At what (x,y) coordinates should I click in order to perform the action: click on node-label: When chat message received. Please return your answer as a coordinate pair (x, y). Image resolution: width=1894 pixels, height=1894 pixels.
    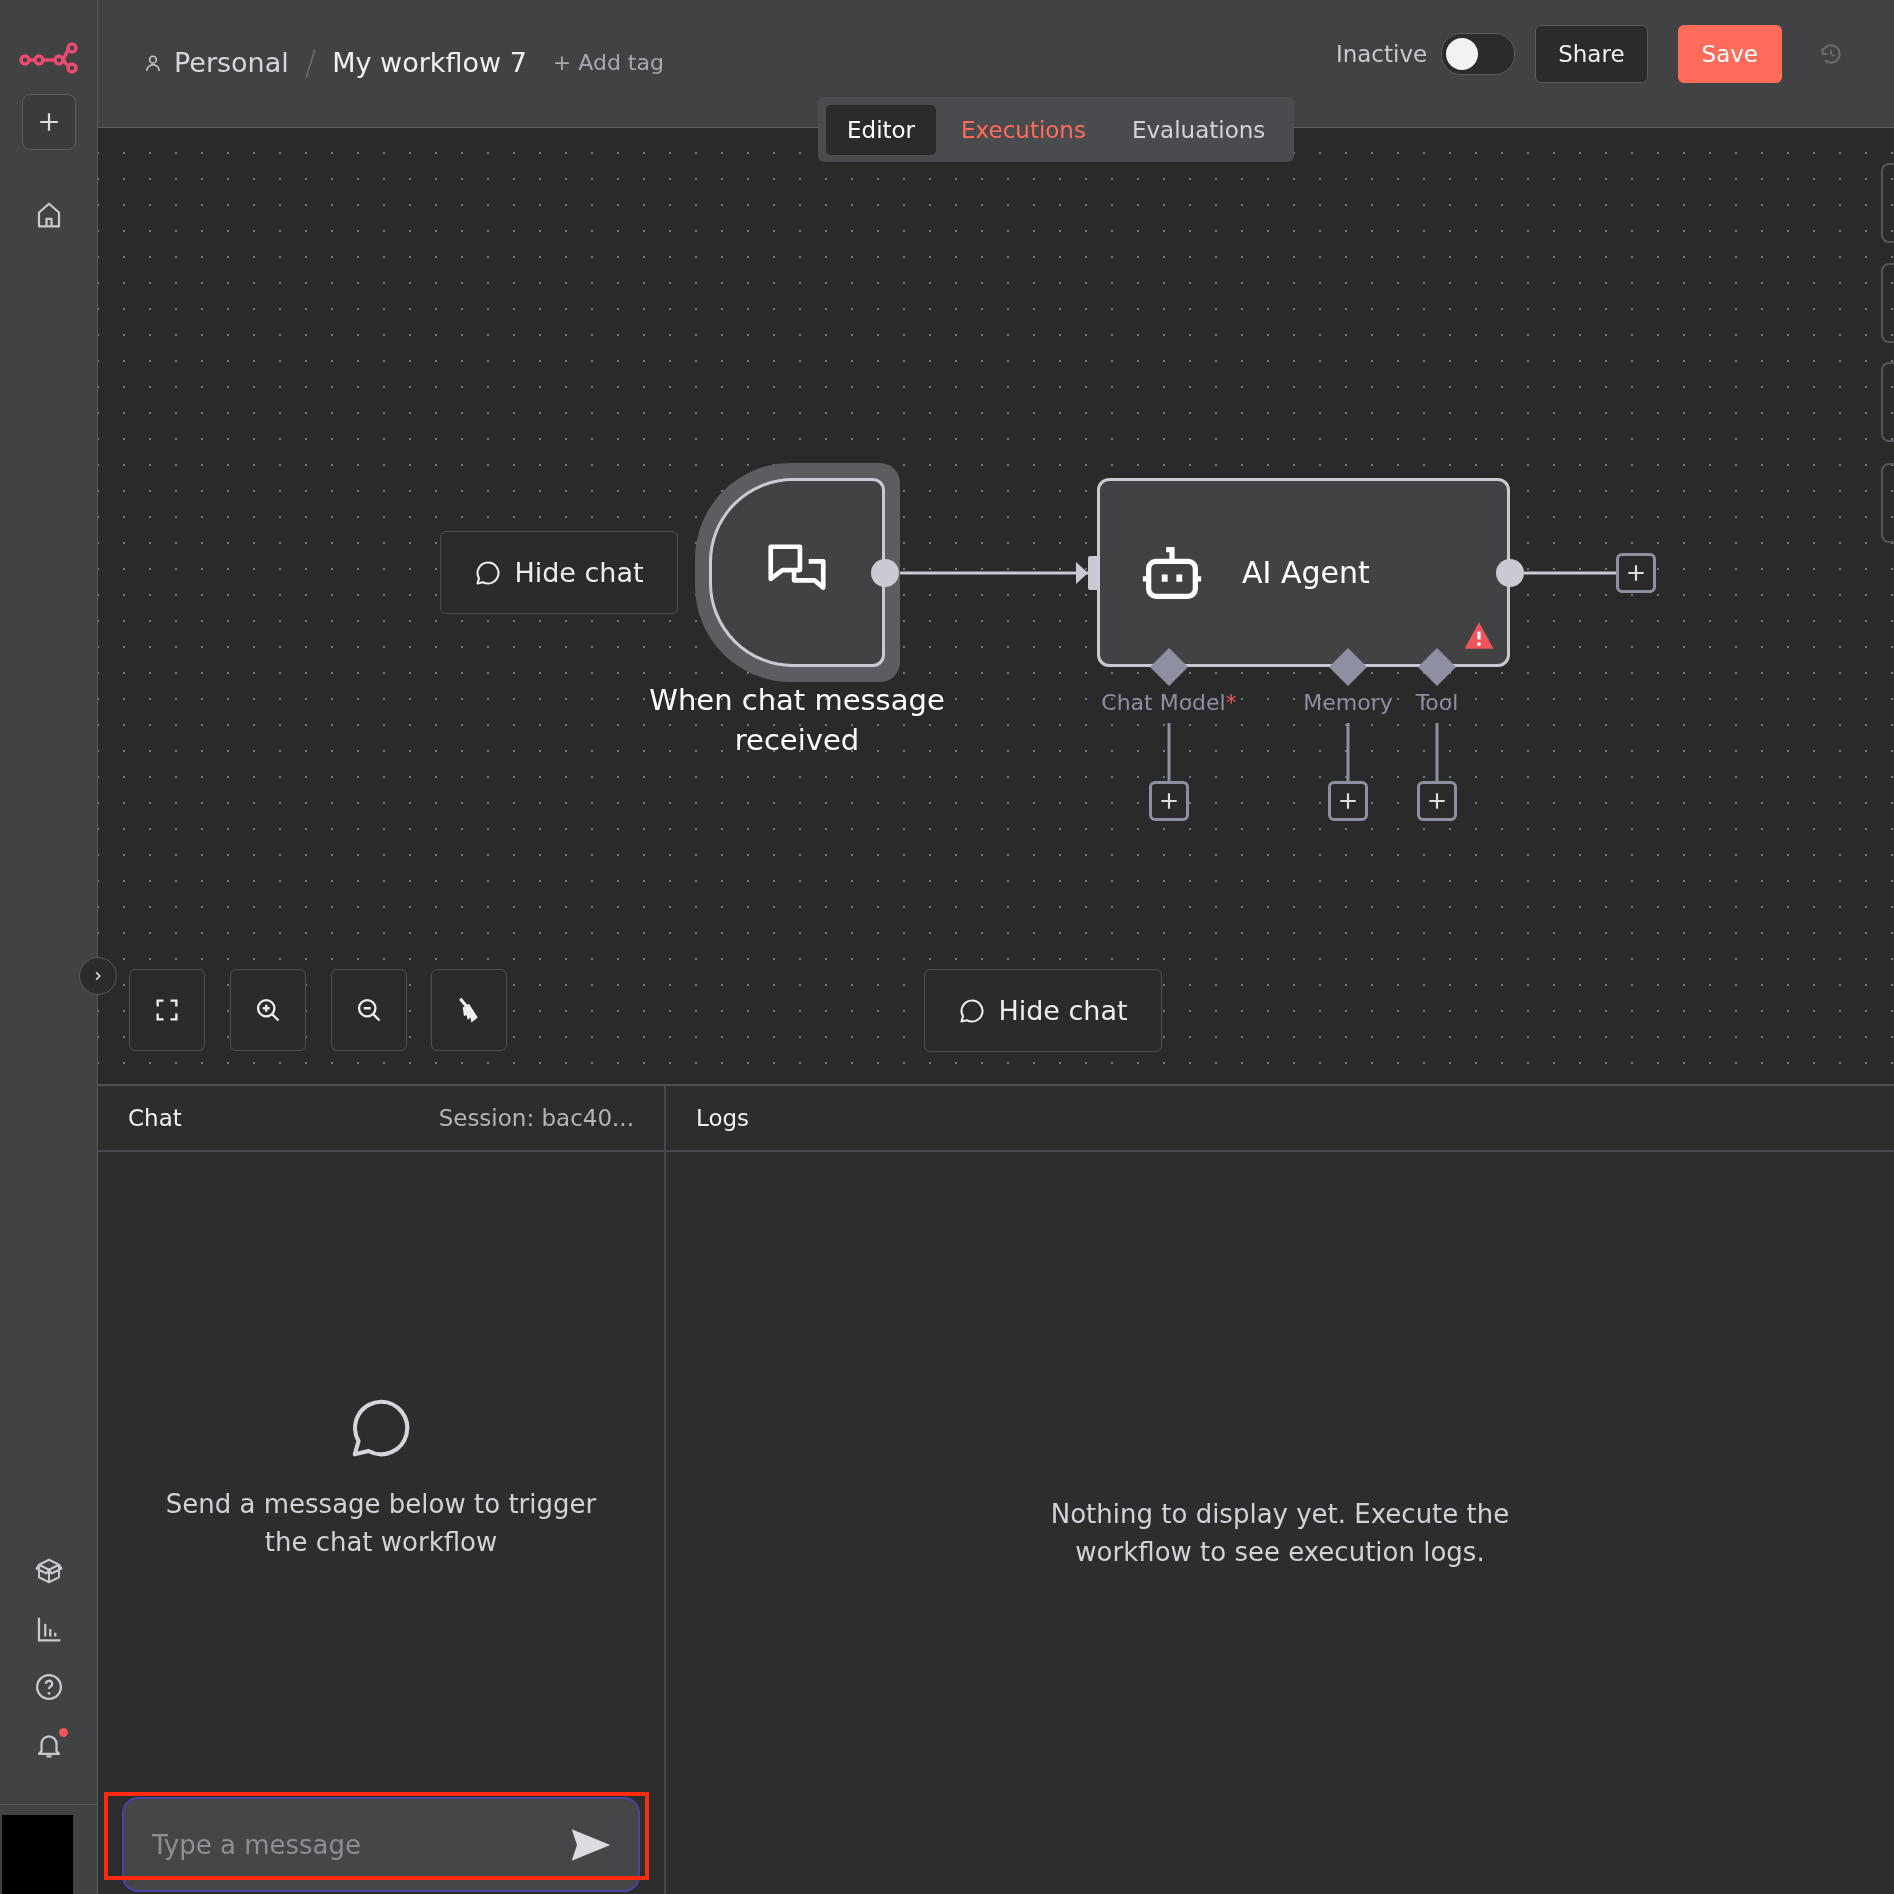
    Looking at the image, I should click on (797, 720).